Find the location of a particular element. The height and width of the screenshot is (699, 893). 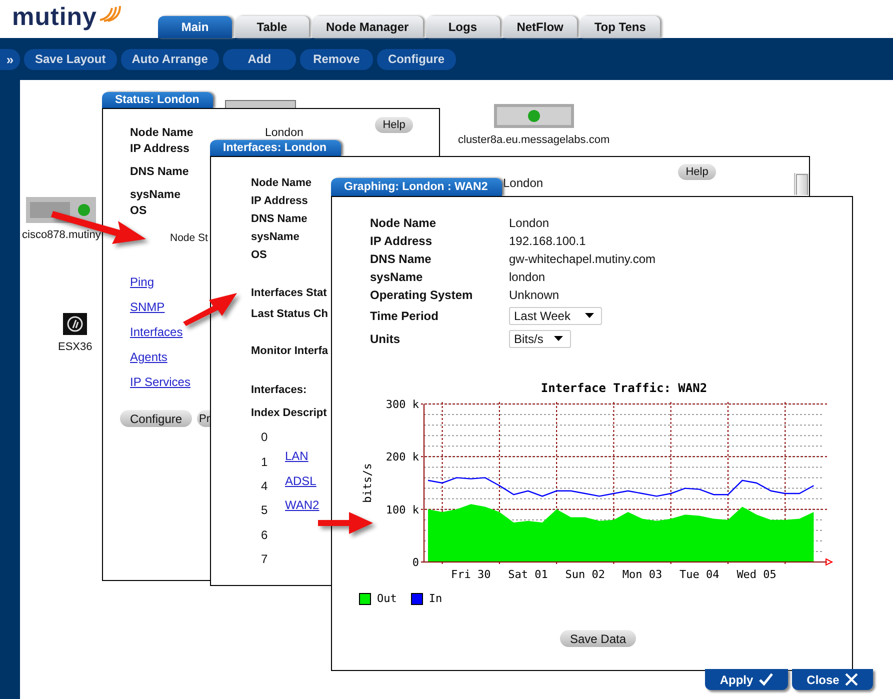

tick-label: Sat 01 is located at coordinates (528, 574).